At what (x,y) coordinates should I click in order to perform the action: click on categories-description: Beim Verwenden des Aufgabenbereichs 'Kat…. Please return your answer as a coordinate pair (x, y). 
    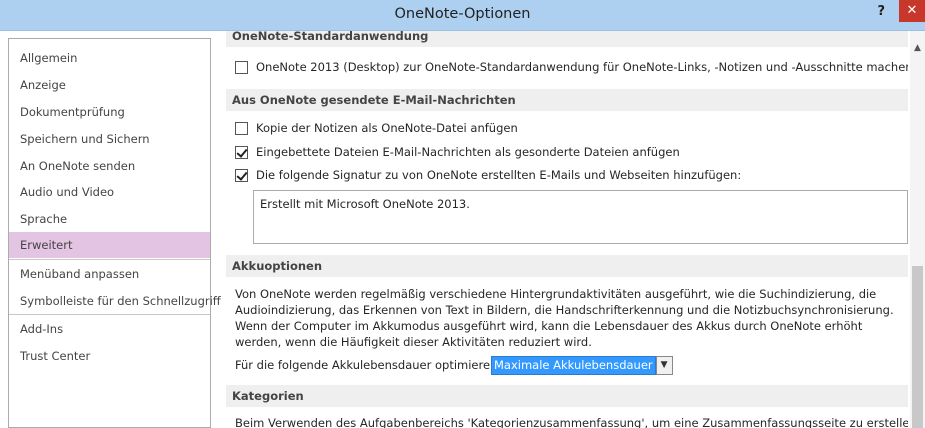
    Looking at the image, I should click on (571, 422).